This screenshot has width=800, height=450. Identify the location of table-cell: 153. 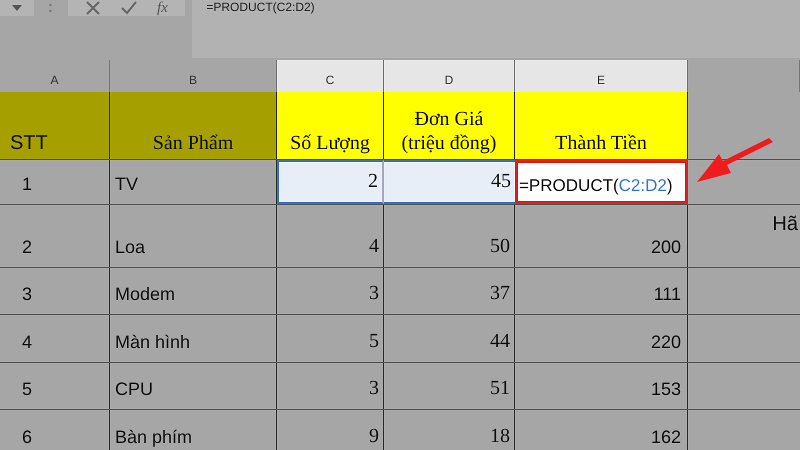
(601, 386).